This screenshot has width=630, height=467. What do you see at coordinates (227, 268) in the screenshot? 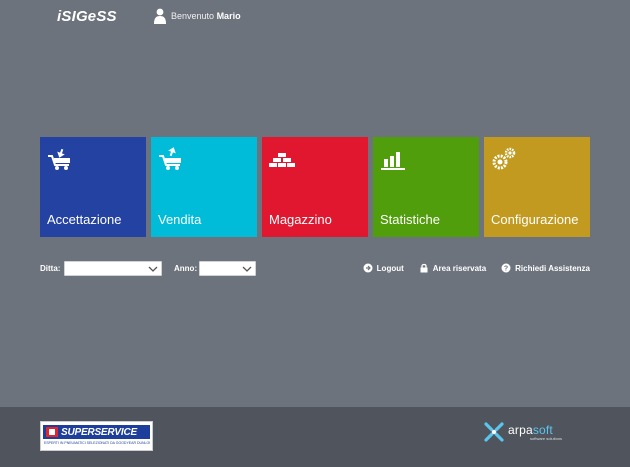
I see `anno-select` at bounding box center [227, 268].